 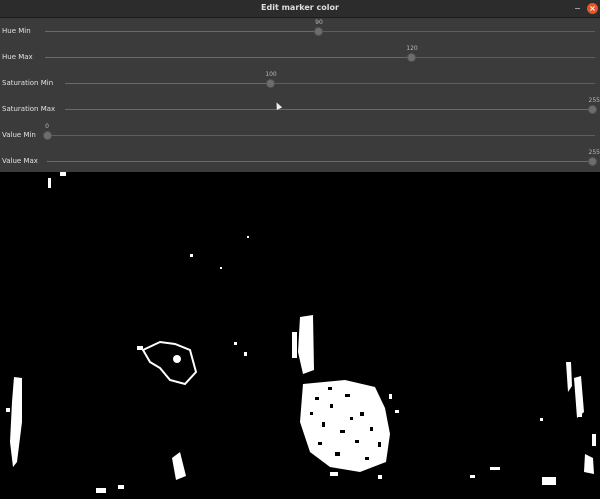 What do you see at coordinates (577, 8) in the screenshot?
I see `minimize-icon: −` at bounding box center [577, 8].